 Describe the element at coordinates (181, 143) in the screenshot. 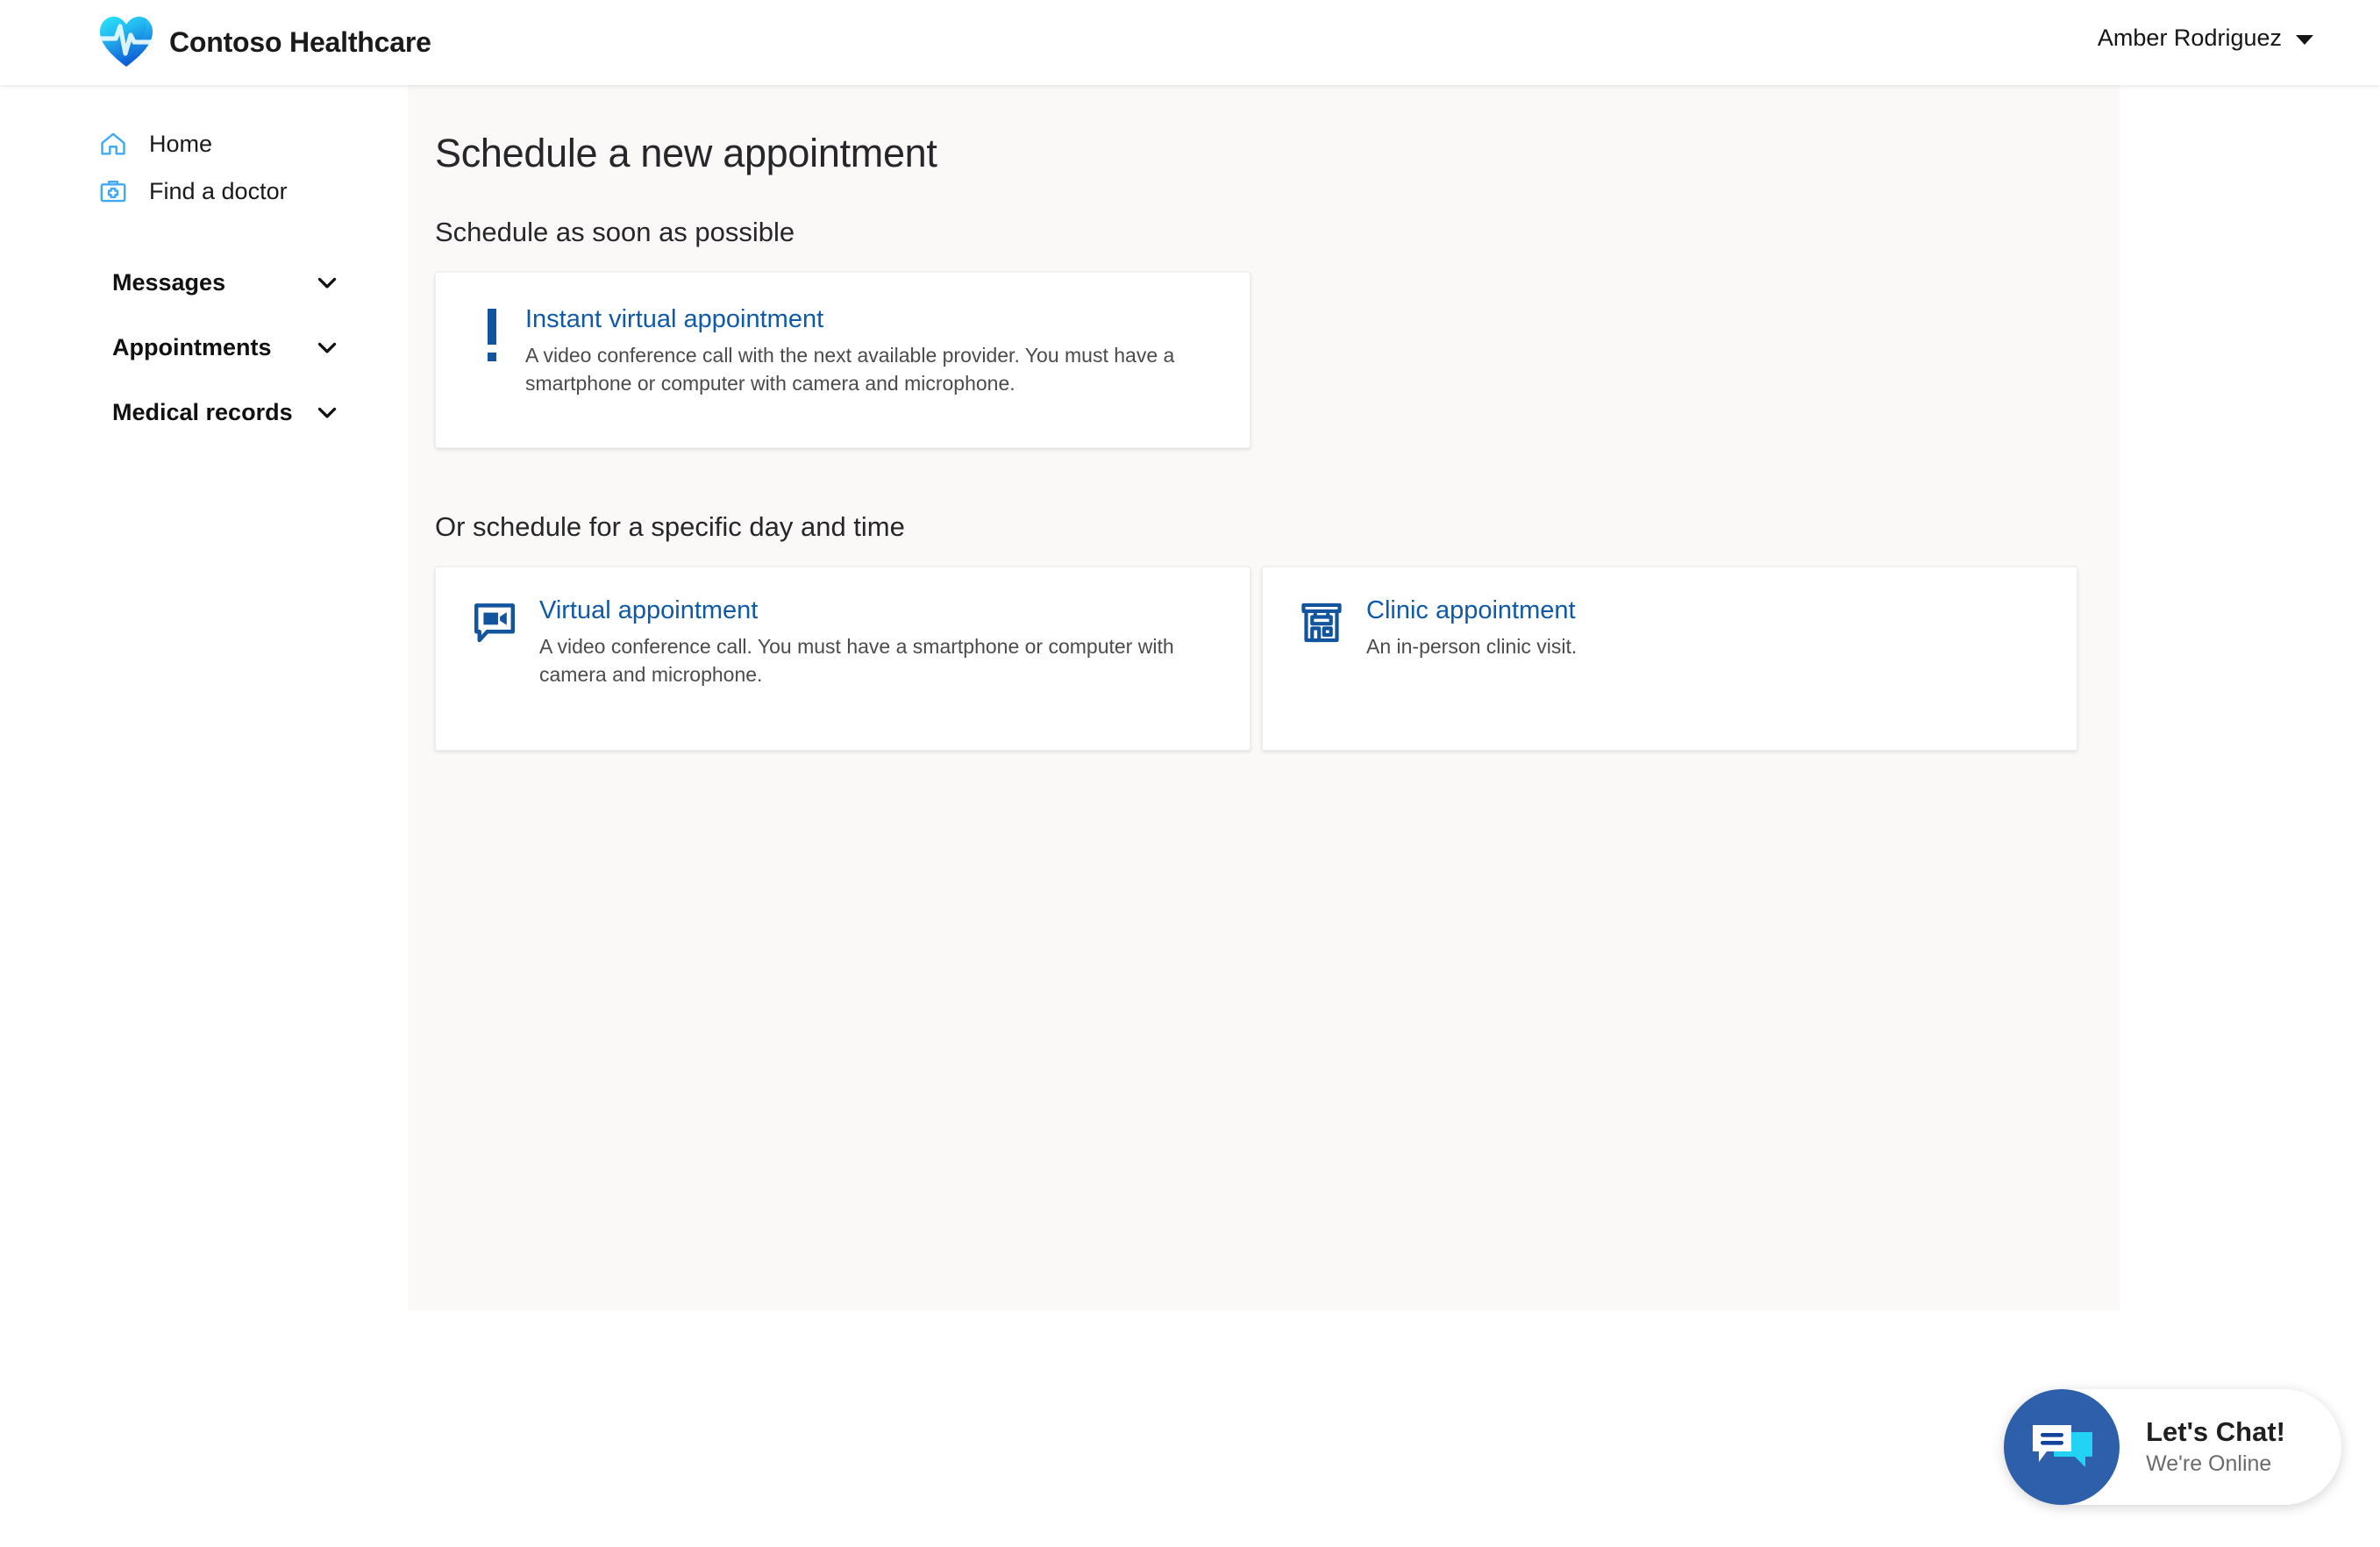

I see `sidebar-item-label: Home` at that location.